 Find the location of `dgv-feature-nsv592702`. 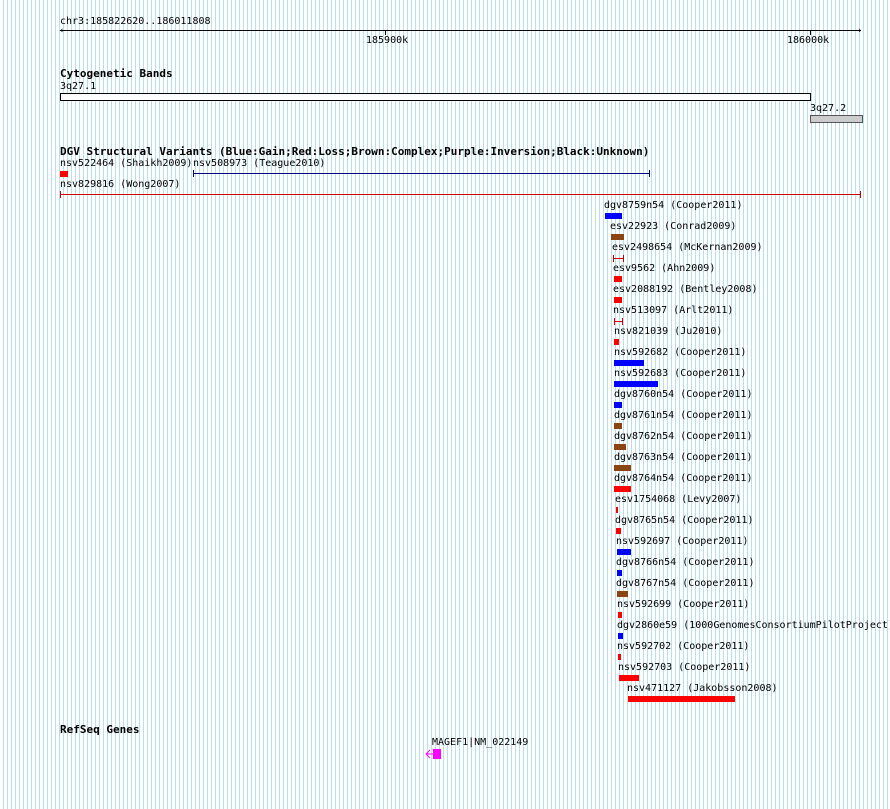

dgv-feature-nsv592702 is located at coordinates (619, 657).